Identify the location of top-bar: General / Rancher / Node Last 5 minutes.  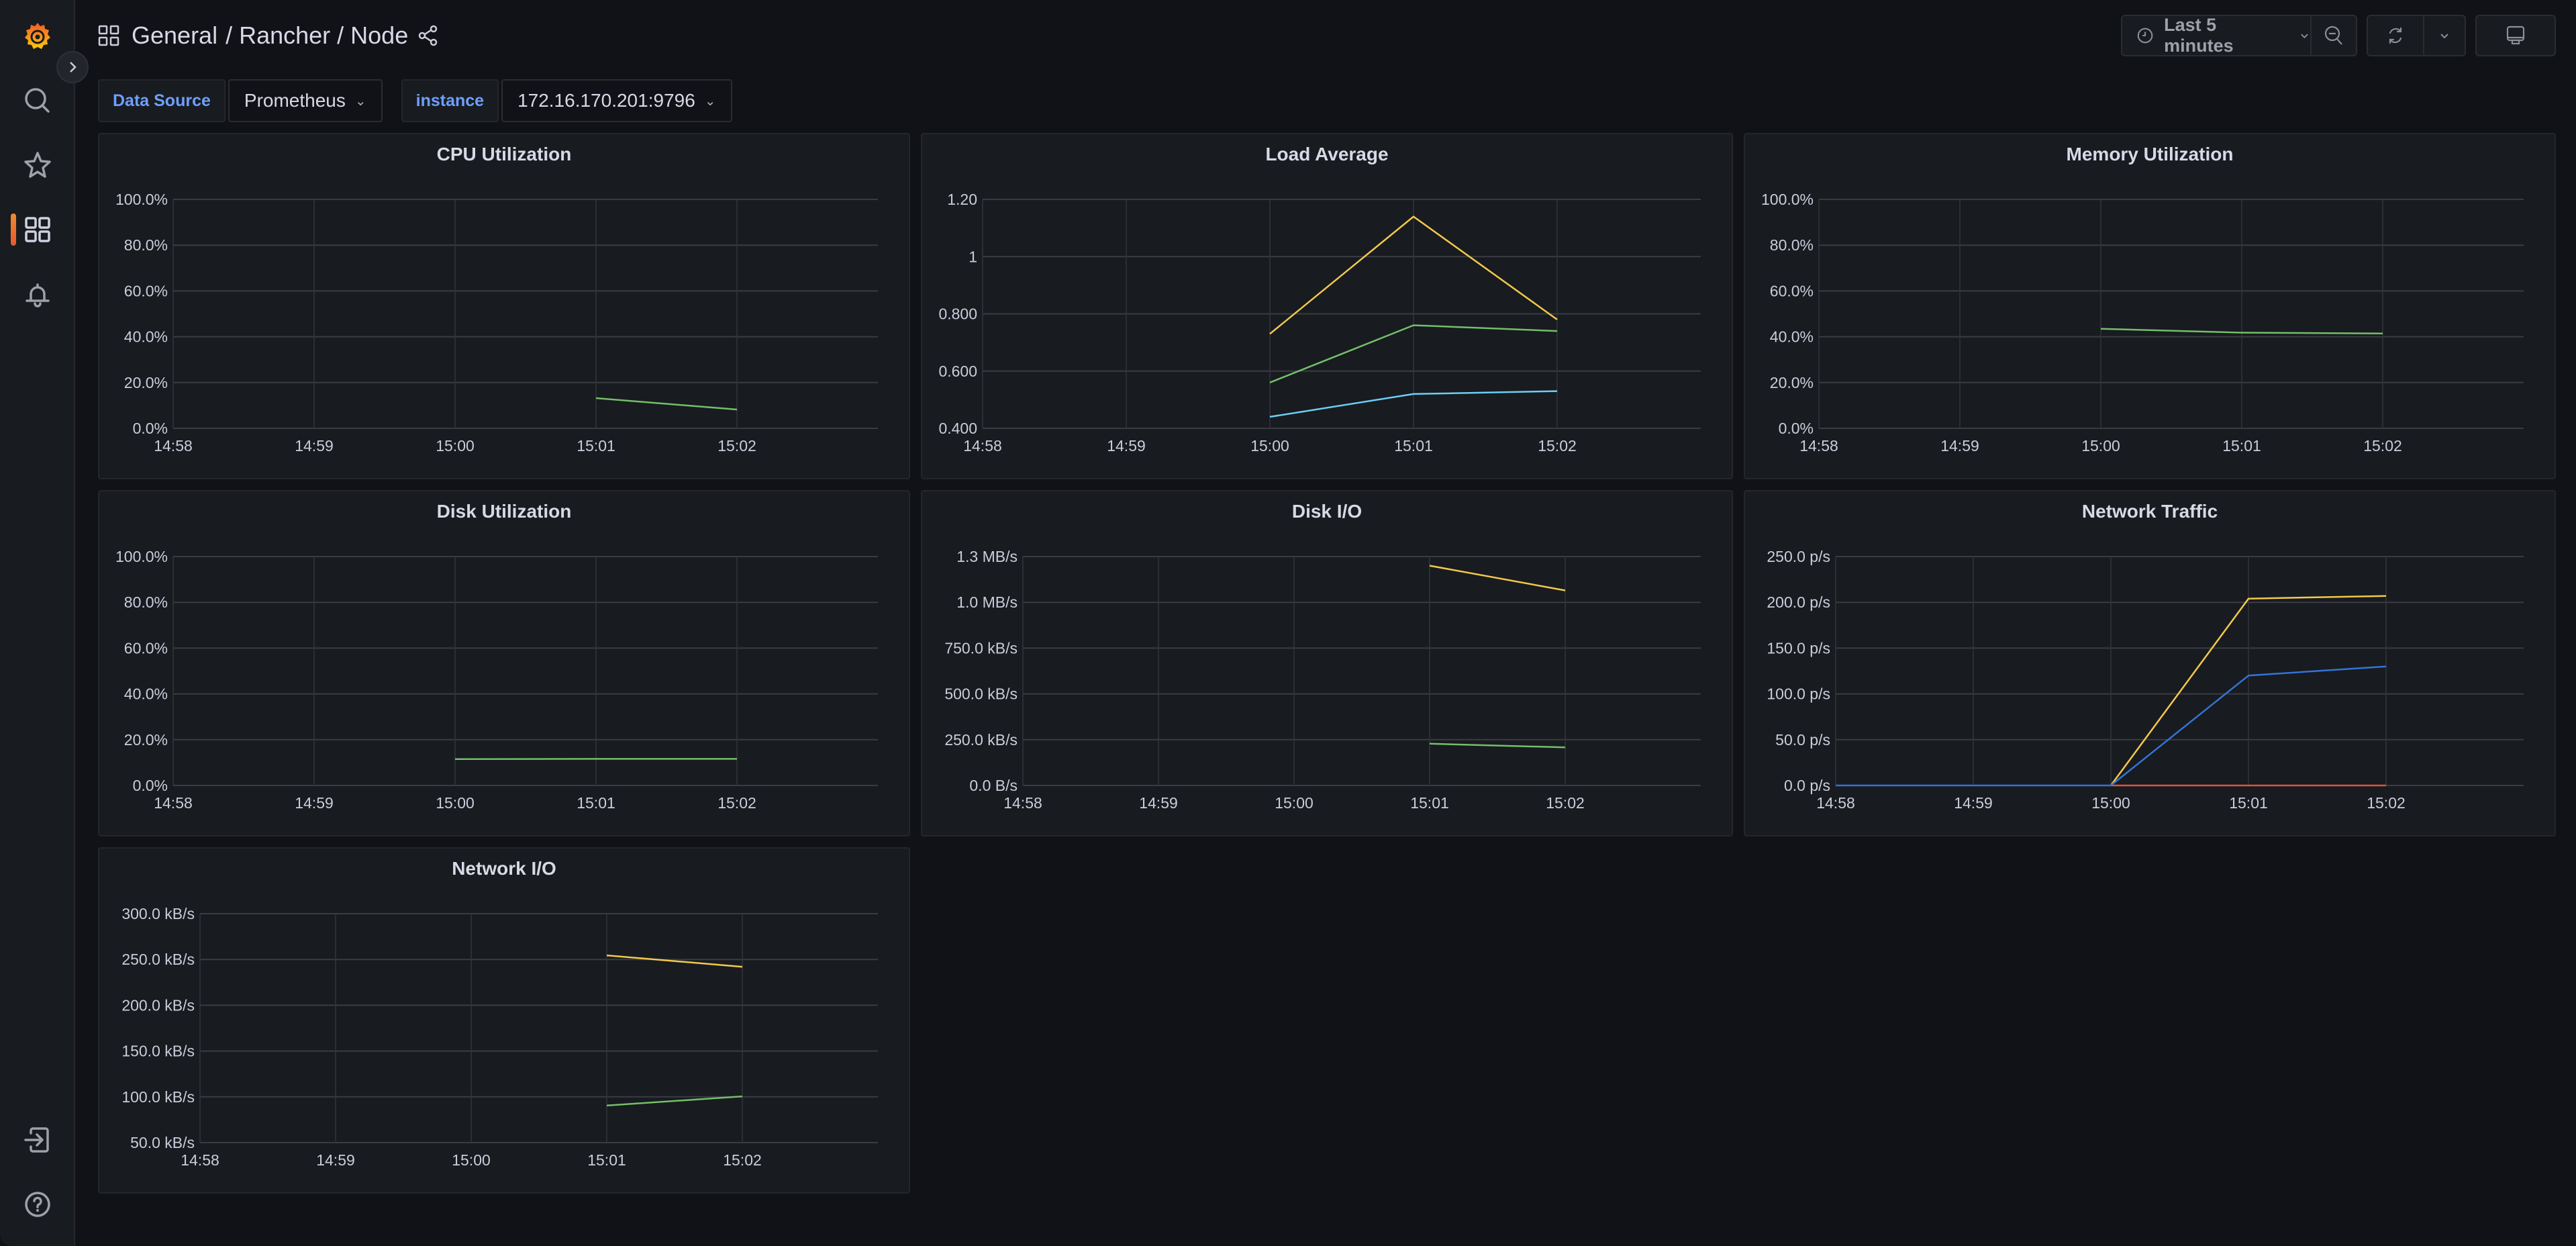
(1325, 37).